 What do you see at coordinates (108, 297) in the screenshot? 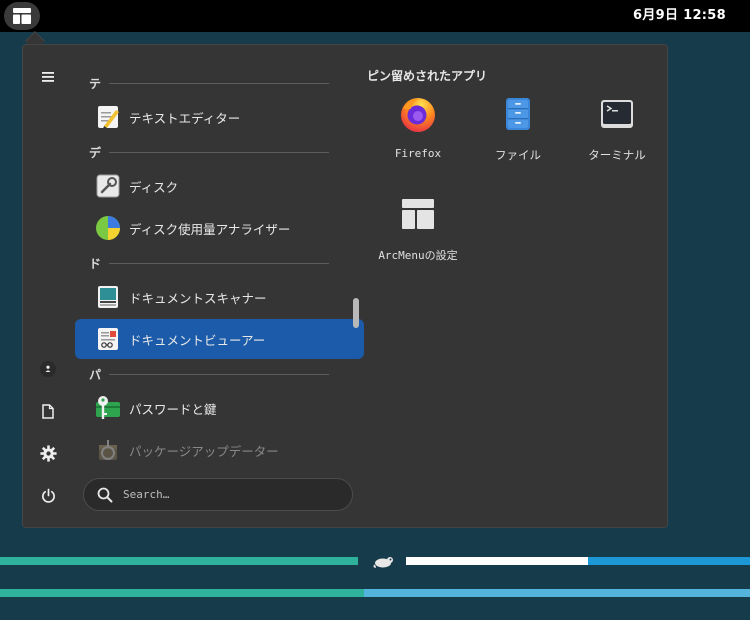
I see `scanner-icon` at bounding box center [108, 297].